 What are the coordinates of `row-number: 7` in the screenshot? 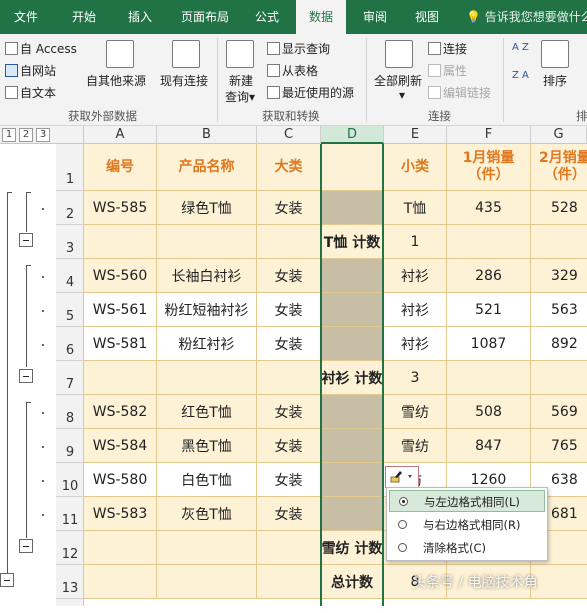 It's located at (70, 378).